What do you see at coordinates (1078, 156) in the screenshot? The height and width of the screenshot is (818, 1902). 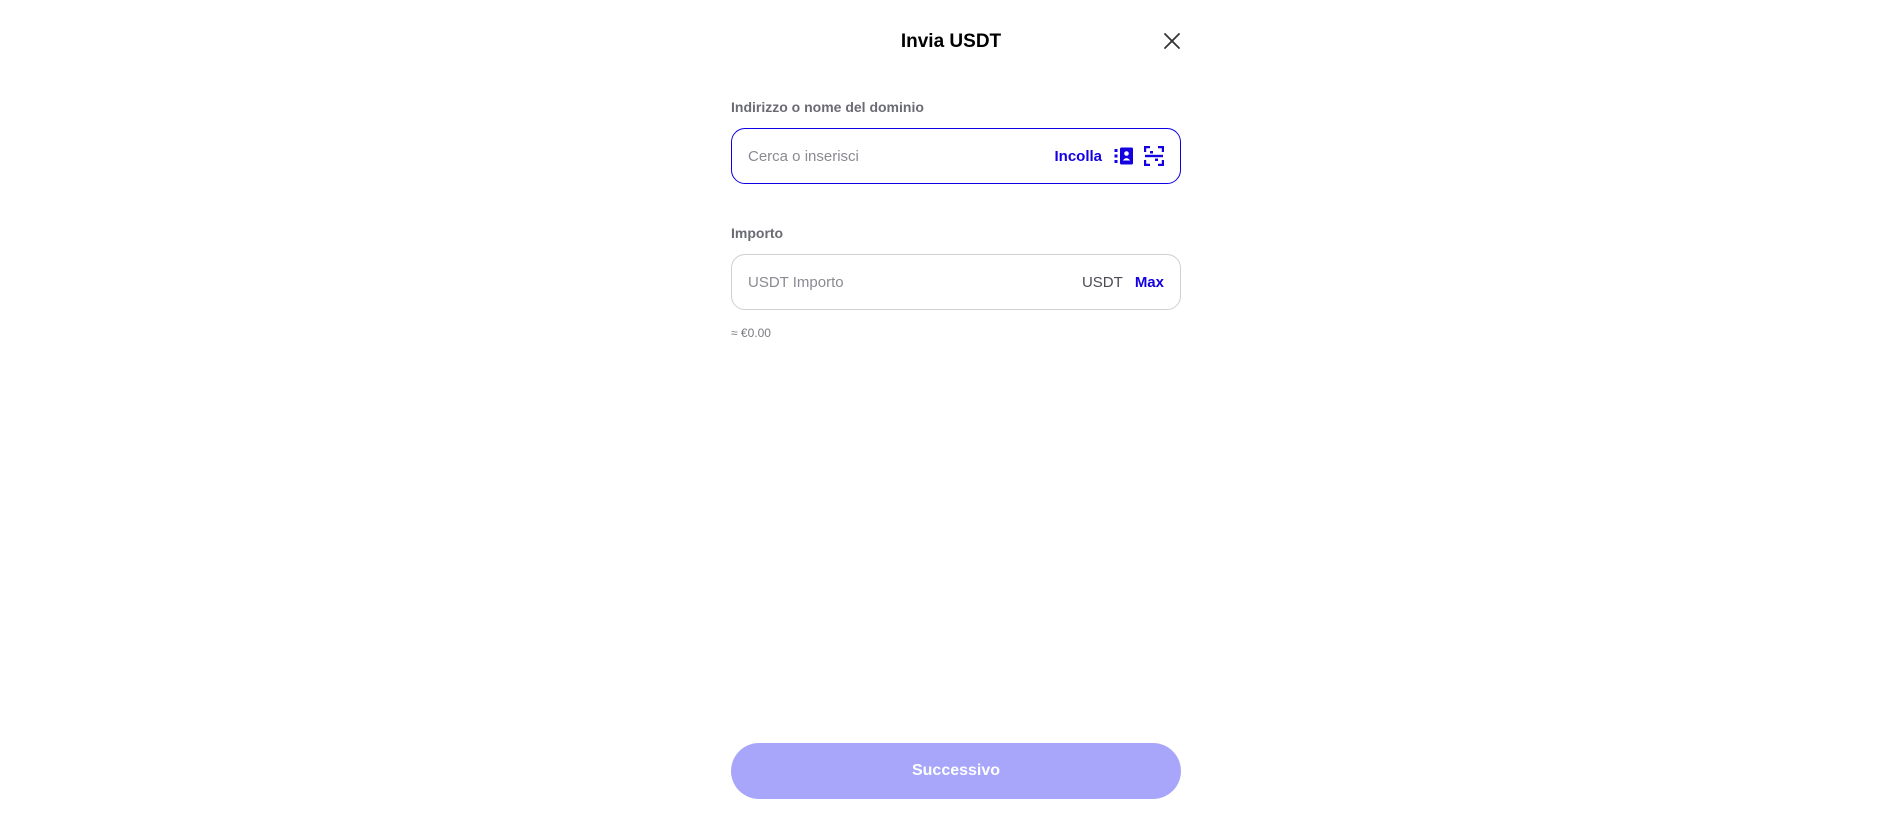 I see `paste-button: Incolla` at bounding box center [1078, 156].